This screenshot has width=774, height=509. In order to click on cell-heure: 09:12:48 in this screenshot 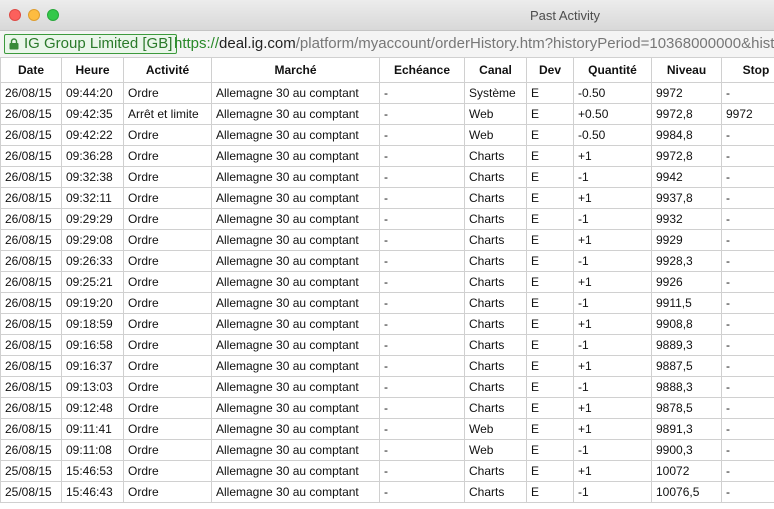, I will do `click(92, 408)`.